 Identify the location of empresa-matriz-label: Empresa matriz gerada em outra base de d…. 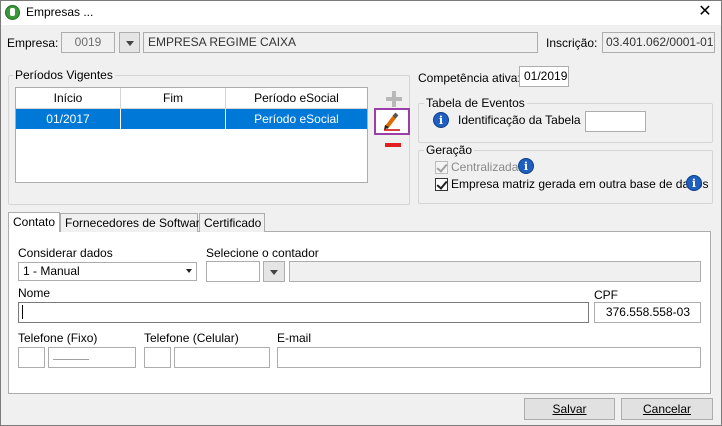
(580, 184).